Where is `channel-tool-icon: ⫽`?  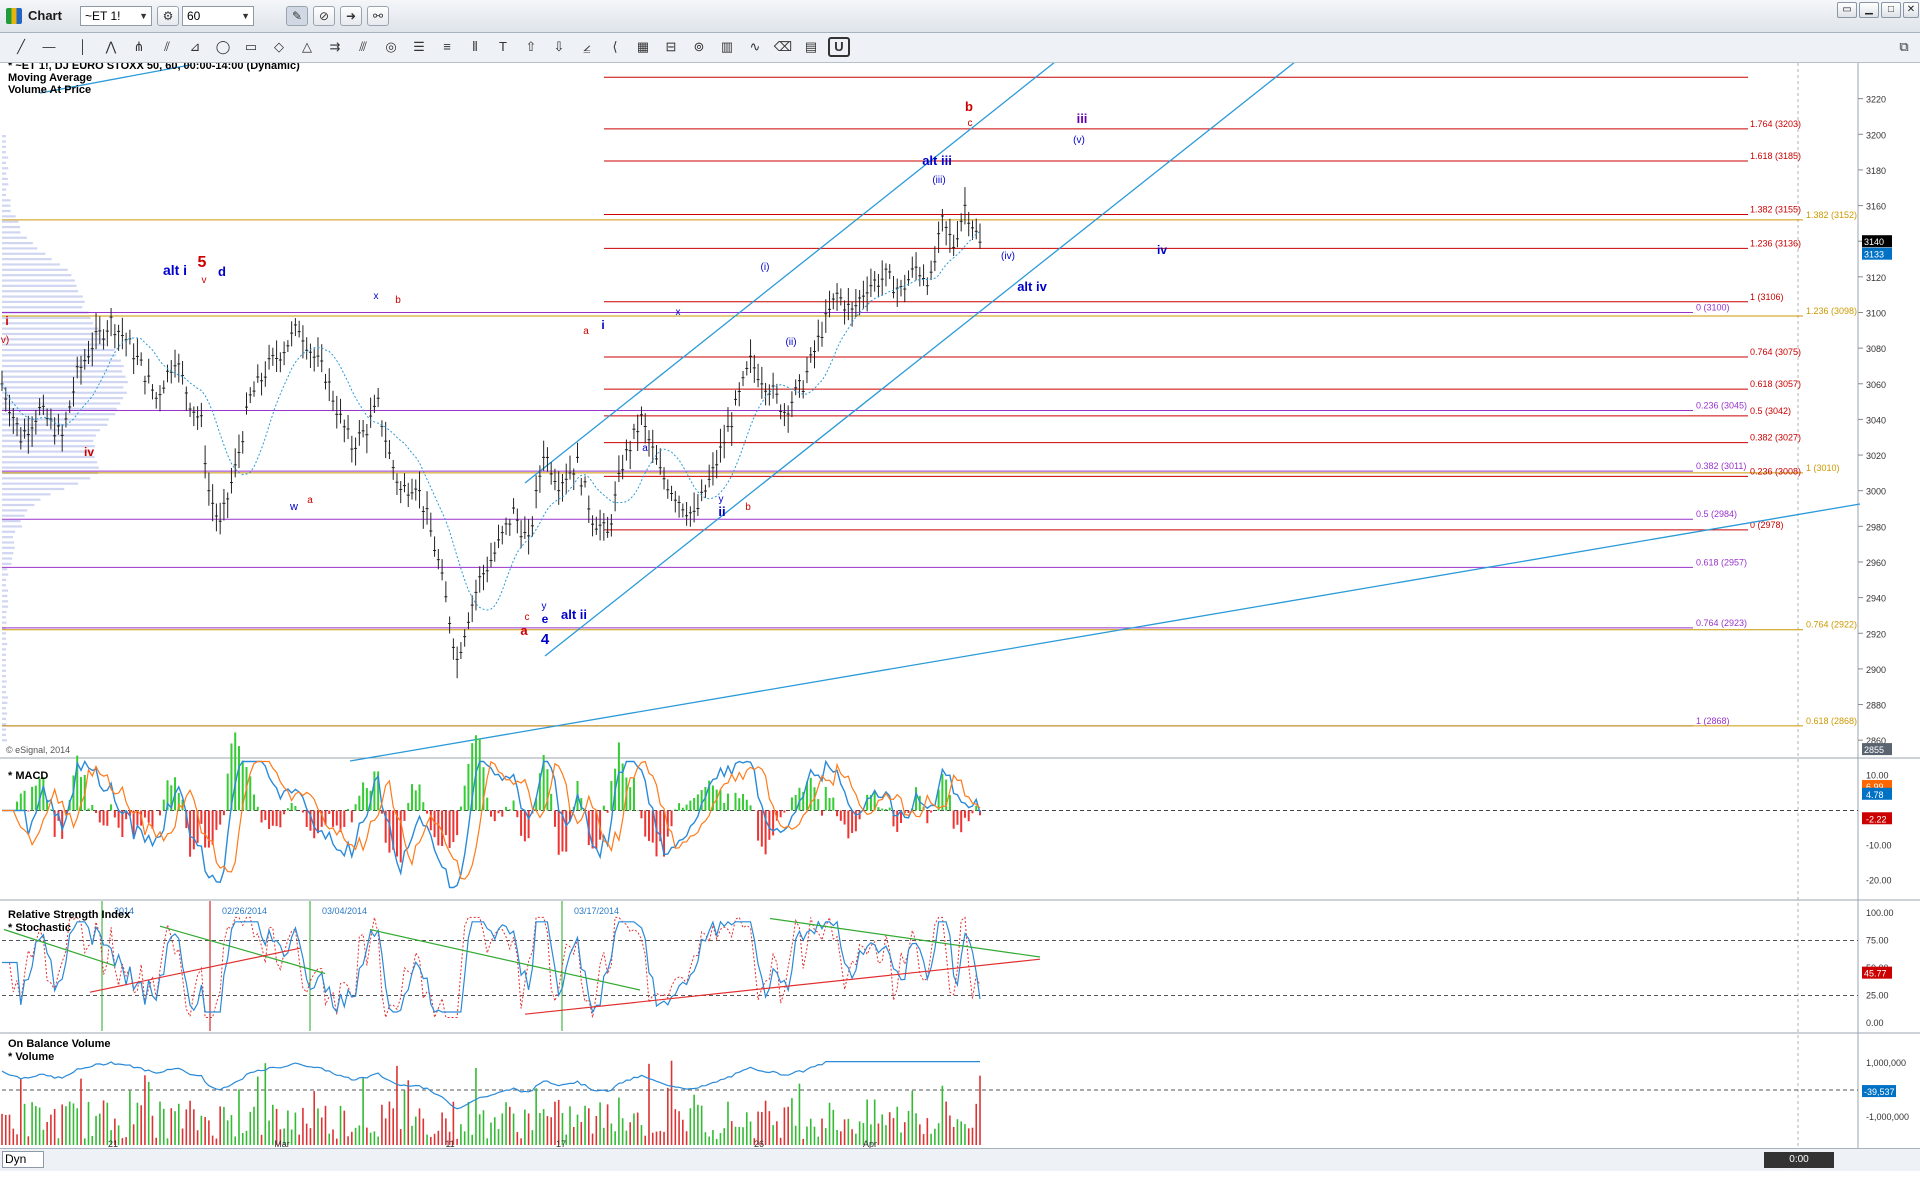 channel-tool-icon: ⫽ is located at coordinates (167, 47).